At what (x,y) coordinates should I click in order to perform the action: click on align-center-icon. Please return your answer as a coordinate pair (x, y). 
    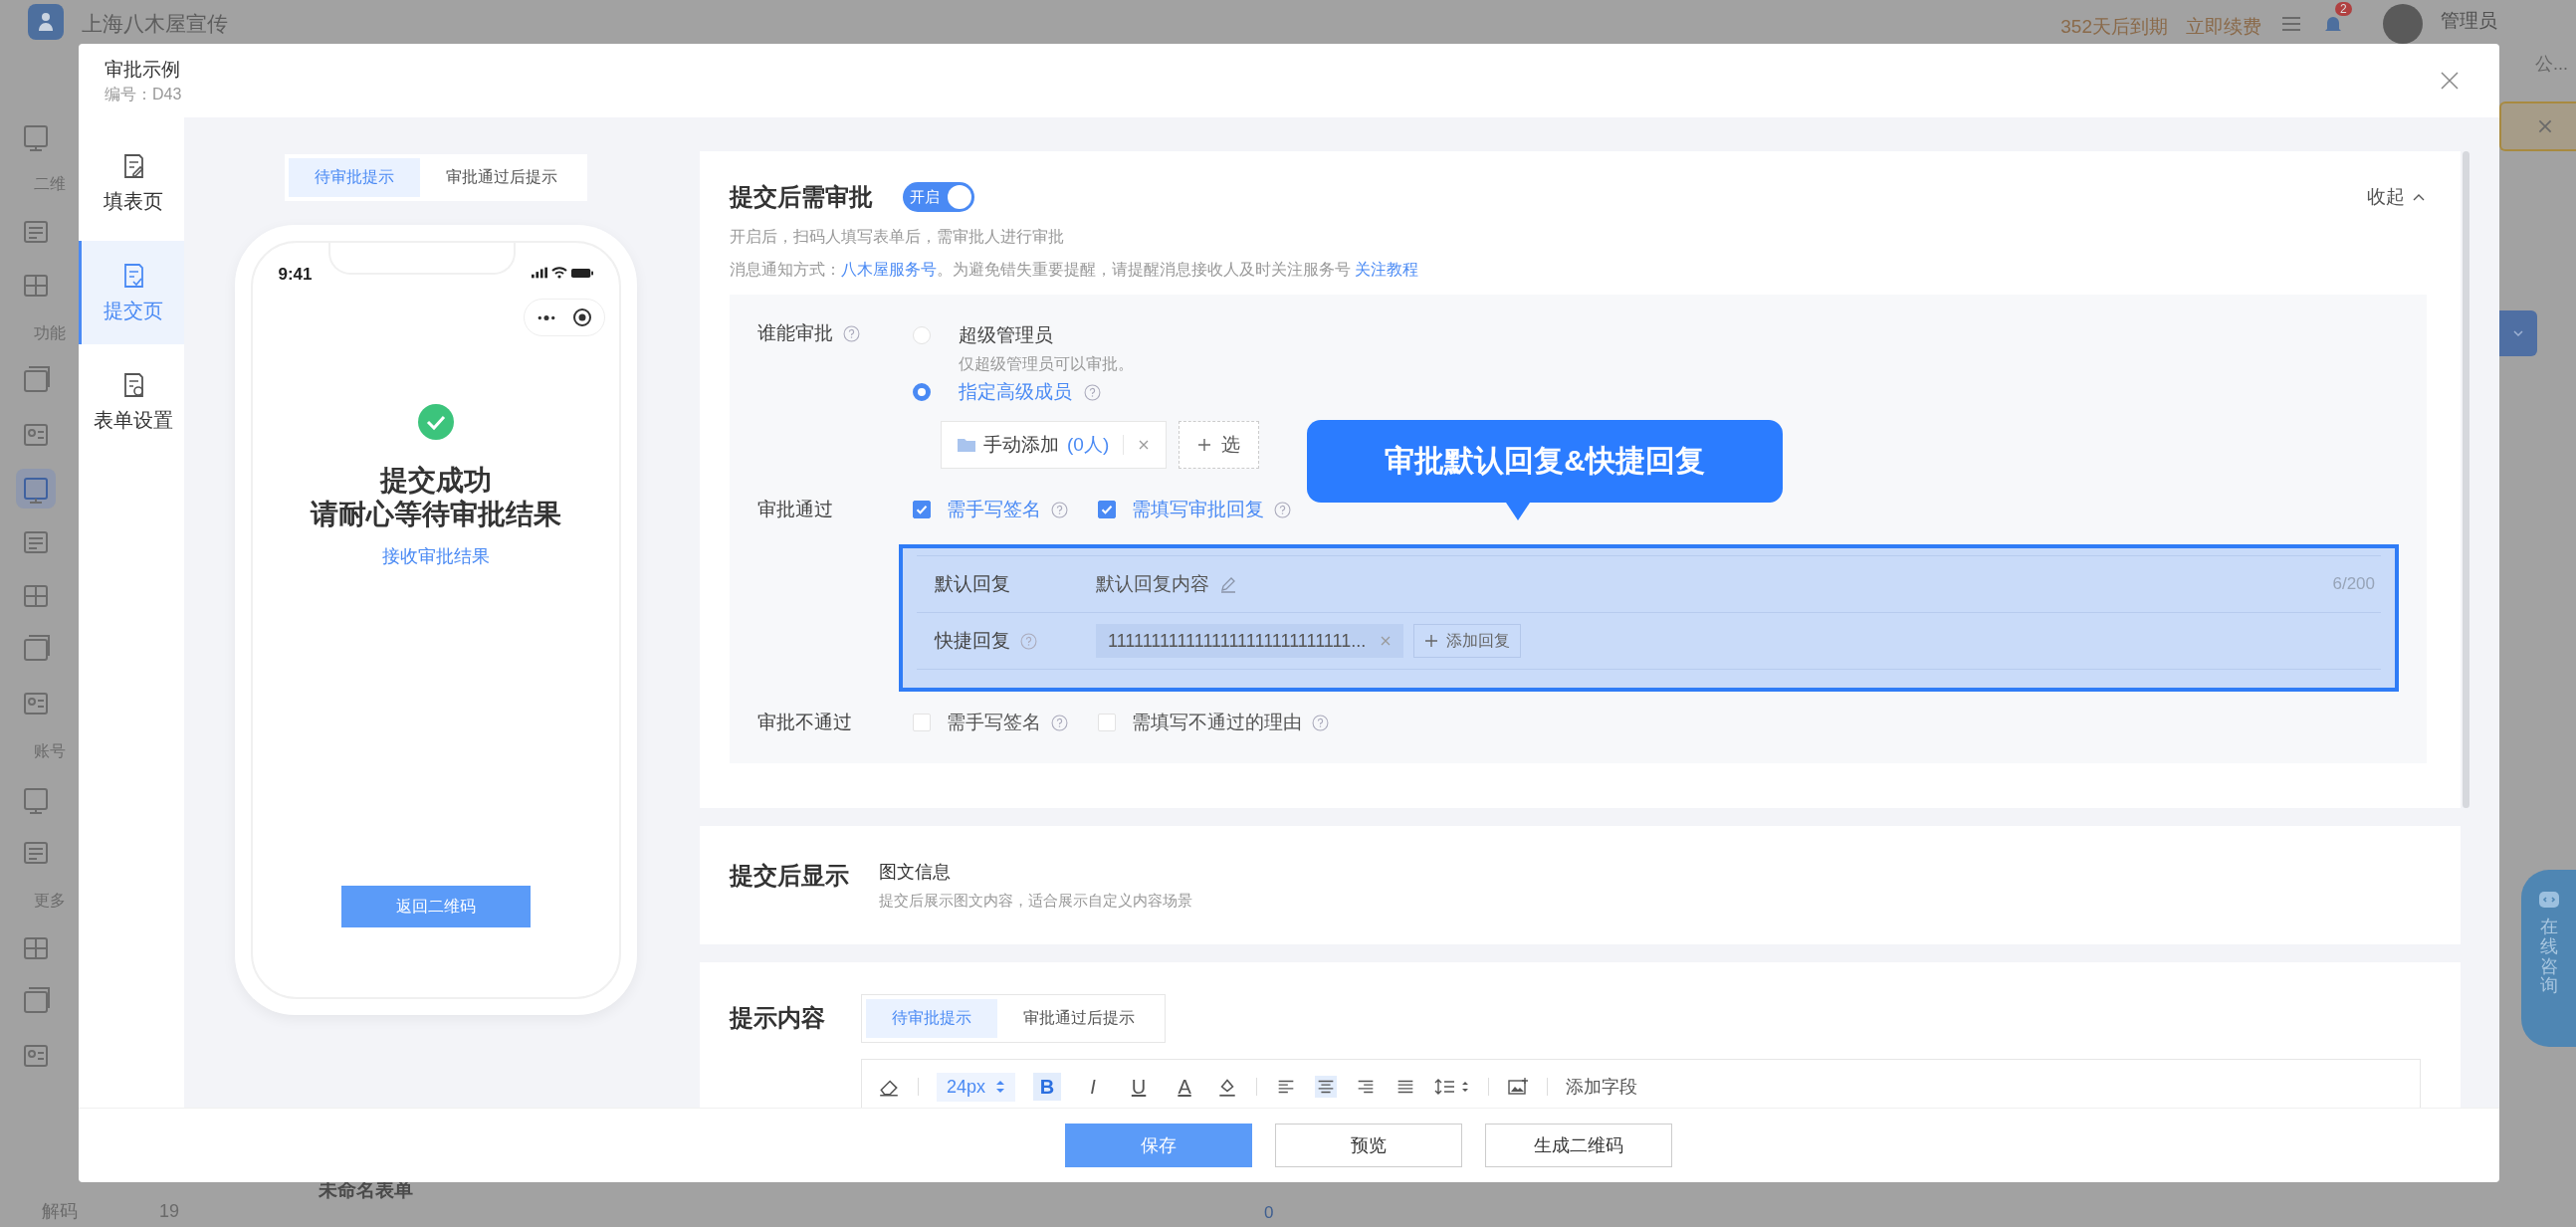
    Looking at the image, I should click on (1326, 1087).